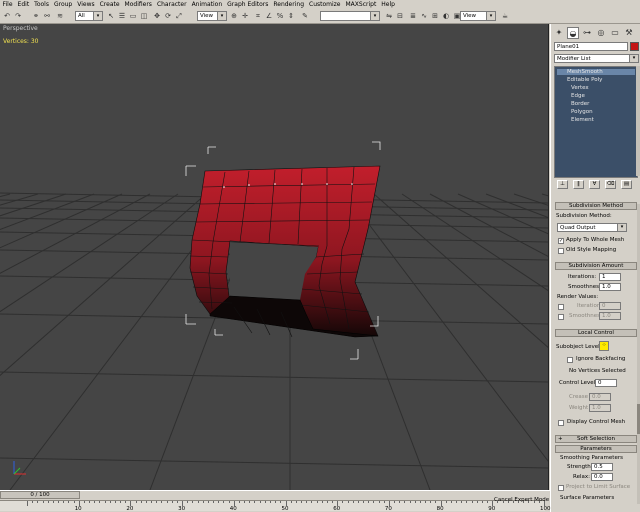 The image size is (640, 512). What do you see at coordinates (305, 16) in the screenshot?
I see `edit-named-selection-icon: ✎` at bounding box center [305, 16].